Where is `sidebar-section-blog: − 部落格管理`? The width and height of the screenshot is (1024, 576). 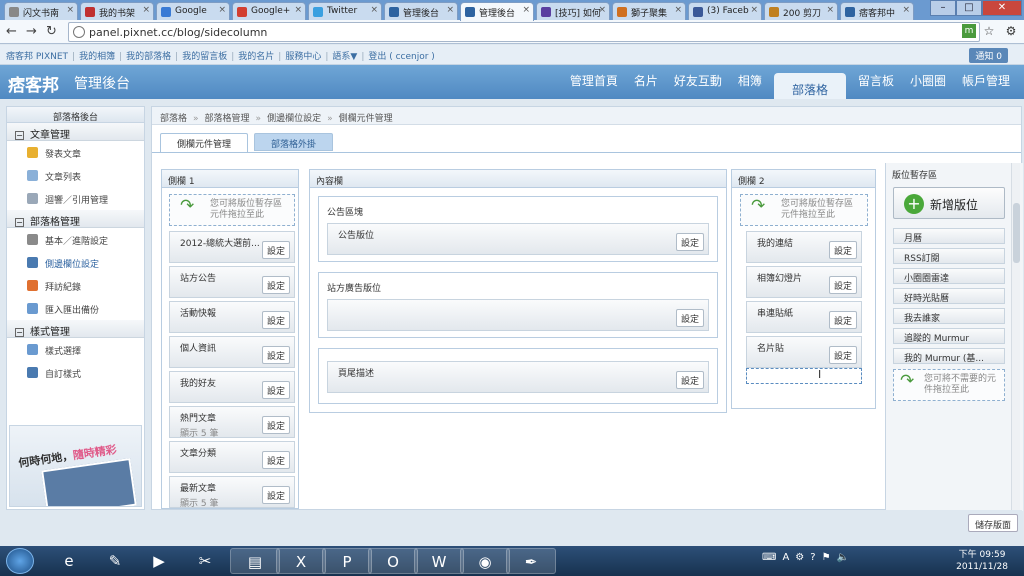 sidebar-section-blog: − 部落格管理 is located at coordinates (75, 219).